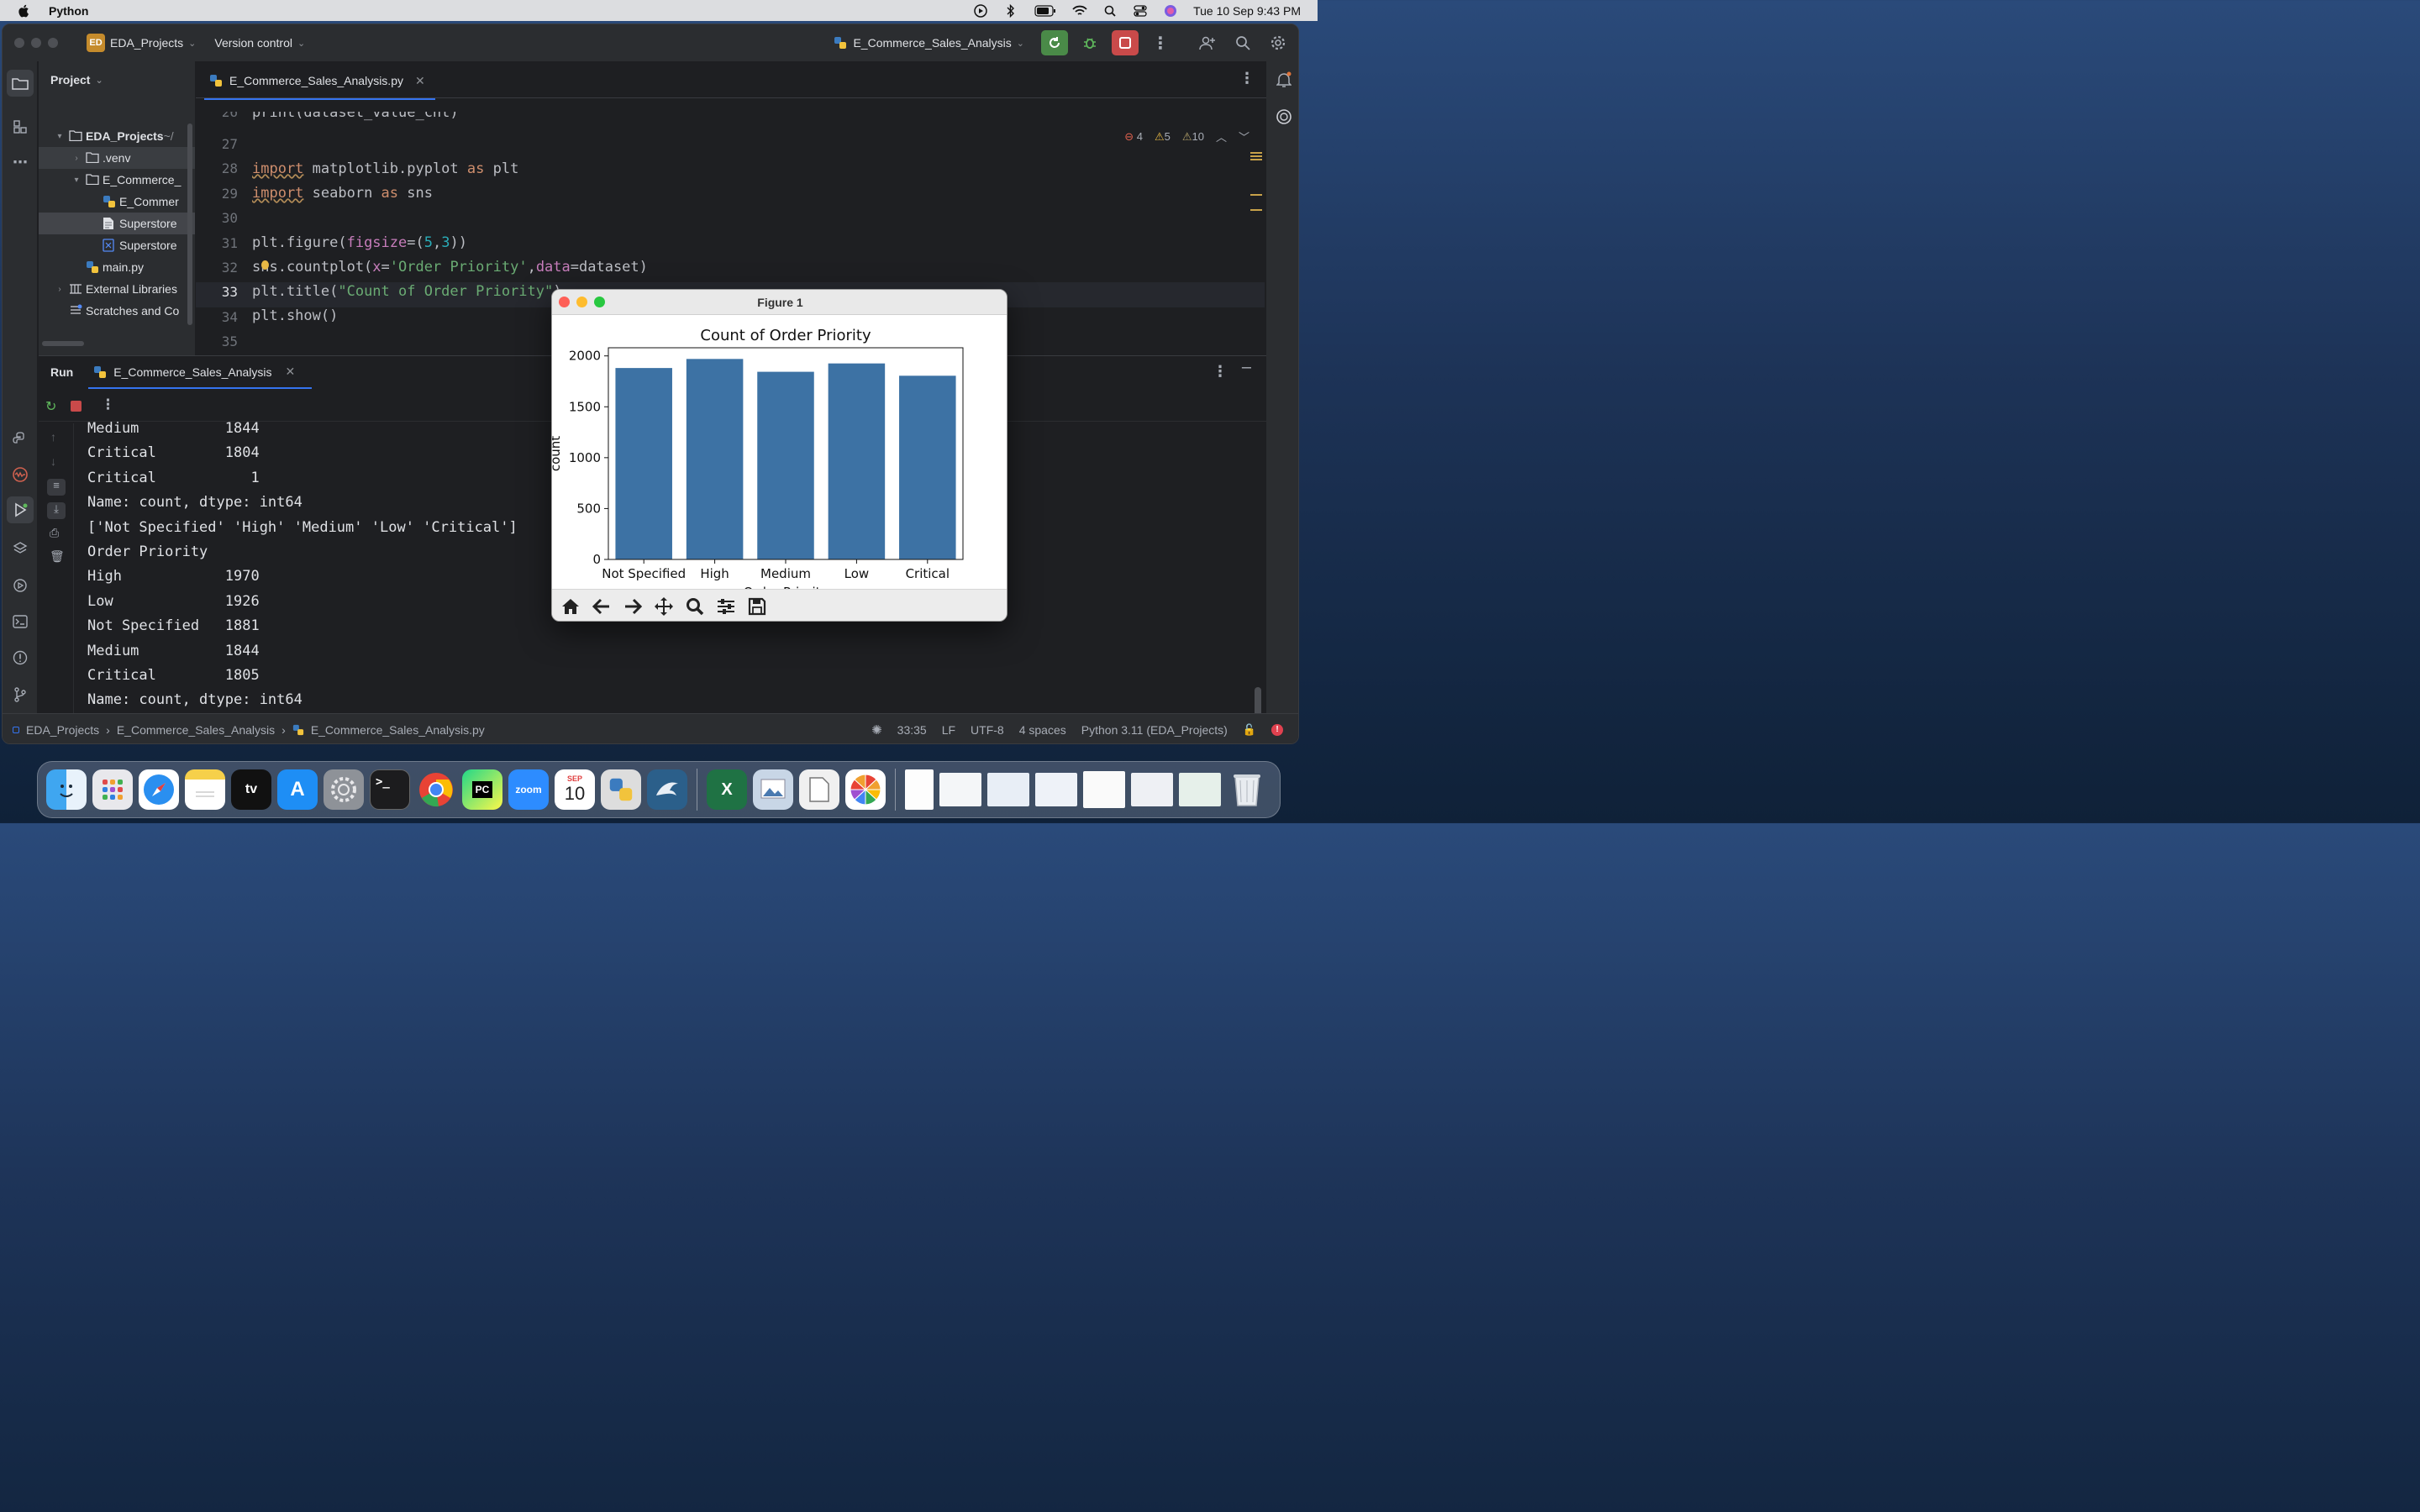 The height and width of the screenshot is (1512, 2420). What do you see at coordinates (20, 438) in the screenshot?
I see `python-packages-button` at bounding box center [20, 438].